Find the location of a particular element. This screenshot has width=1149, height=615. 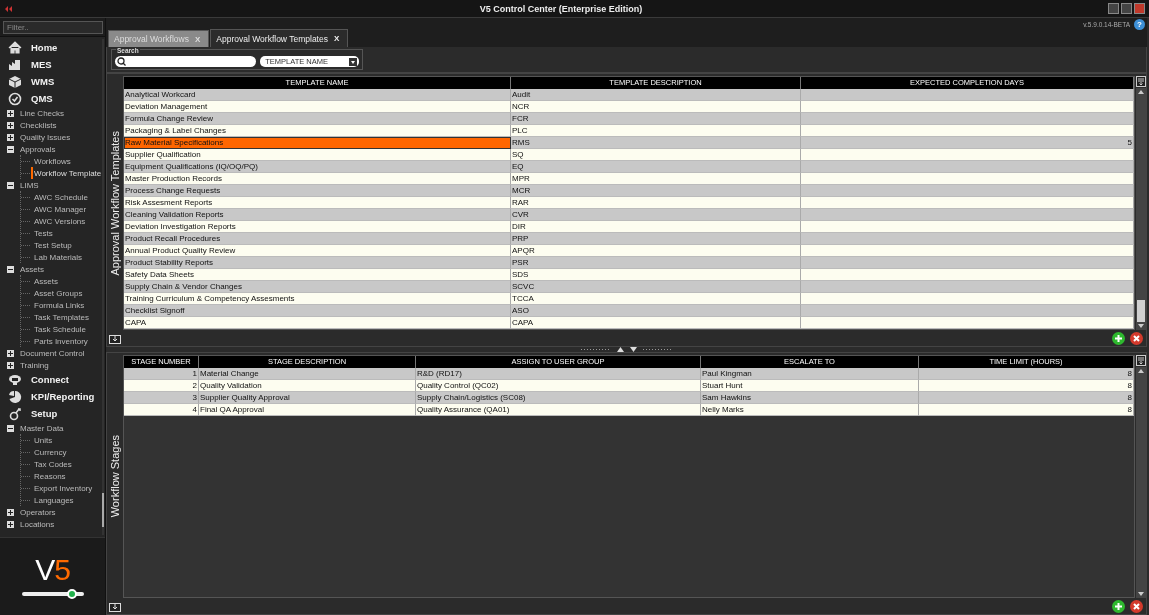

table-cell: 4 is located at coordinates (161, 410).